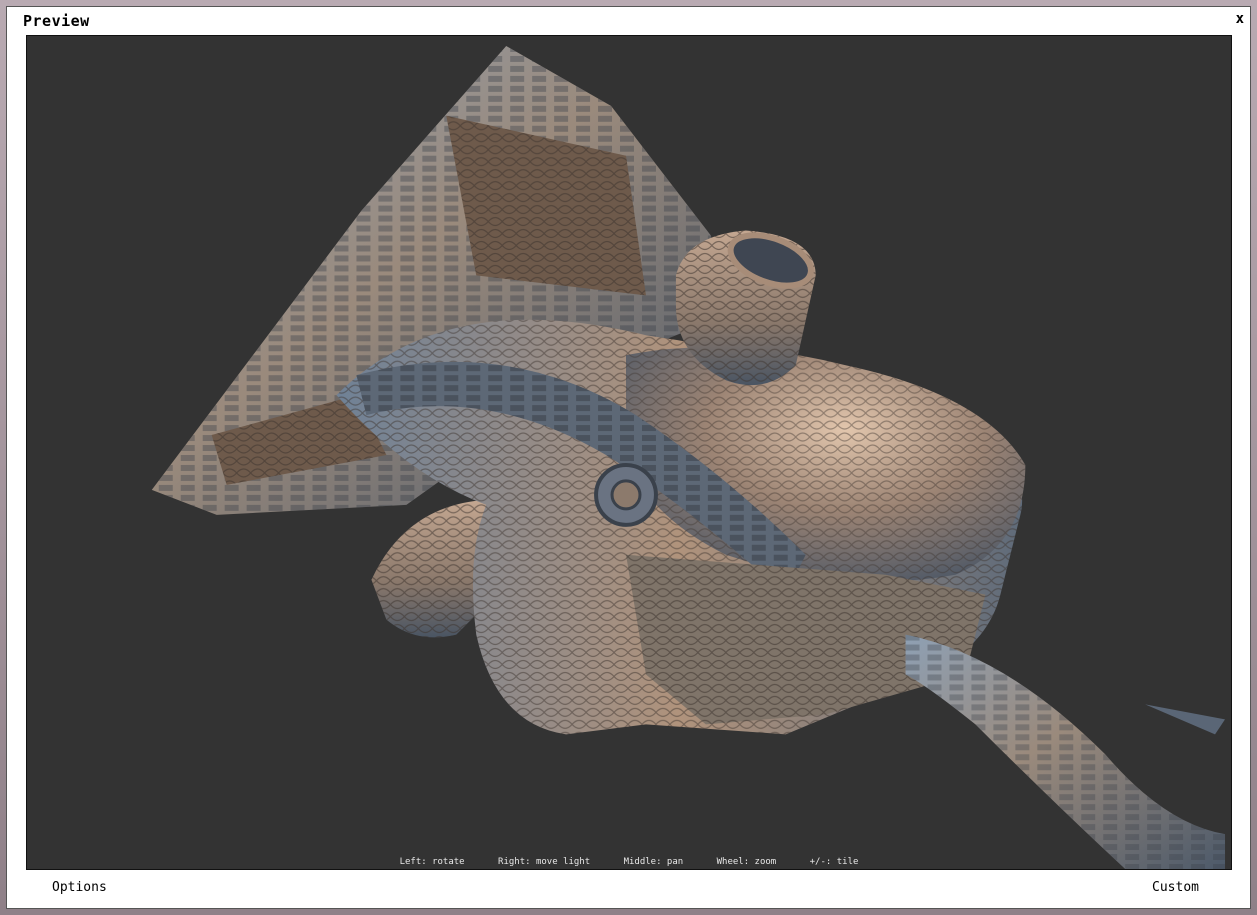 This screenshot has height=915, width=1257. Describe the element at coordinates (432, 862) in the screenshot. I see `hint-left-rotate: Left: rotate` at that location.